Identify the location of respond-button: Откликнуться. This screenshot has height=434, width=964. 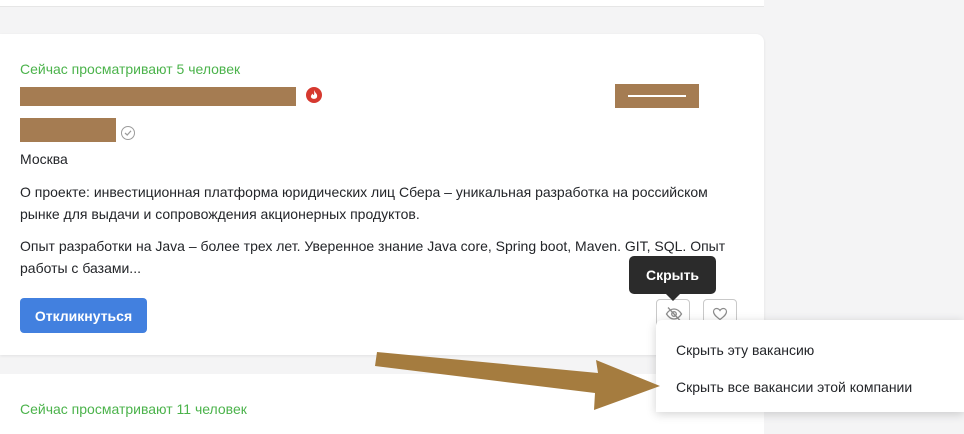
(83, 315).